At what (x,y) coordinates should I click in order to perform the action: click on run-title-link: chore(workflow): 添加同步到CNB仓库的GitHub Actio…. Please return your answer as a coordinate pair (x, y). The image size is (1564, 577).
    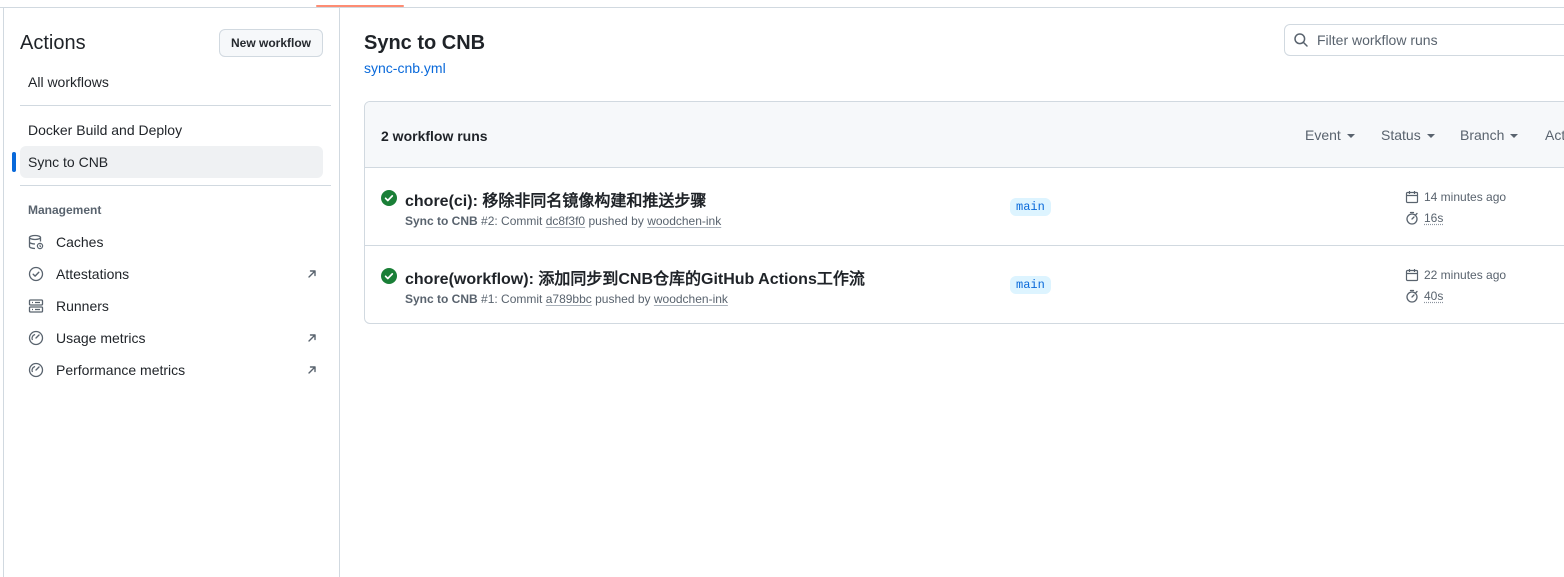
    Looking at the image, I should click on (635, 277).